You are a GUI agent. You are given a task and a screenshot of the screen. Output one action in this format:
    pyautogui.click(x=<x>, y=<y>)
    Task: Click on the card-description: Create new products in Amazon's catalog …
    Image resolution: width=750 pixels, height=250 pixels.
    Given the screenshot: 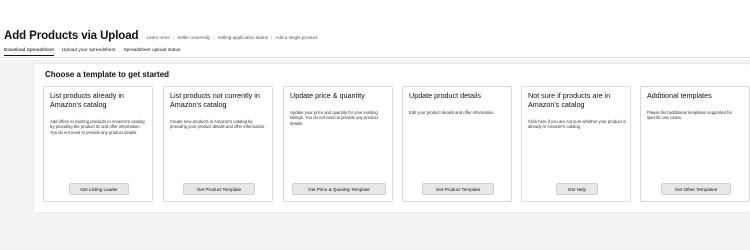 What is the action you would take?
    pyautogui.click(x=218, y=124)
    